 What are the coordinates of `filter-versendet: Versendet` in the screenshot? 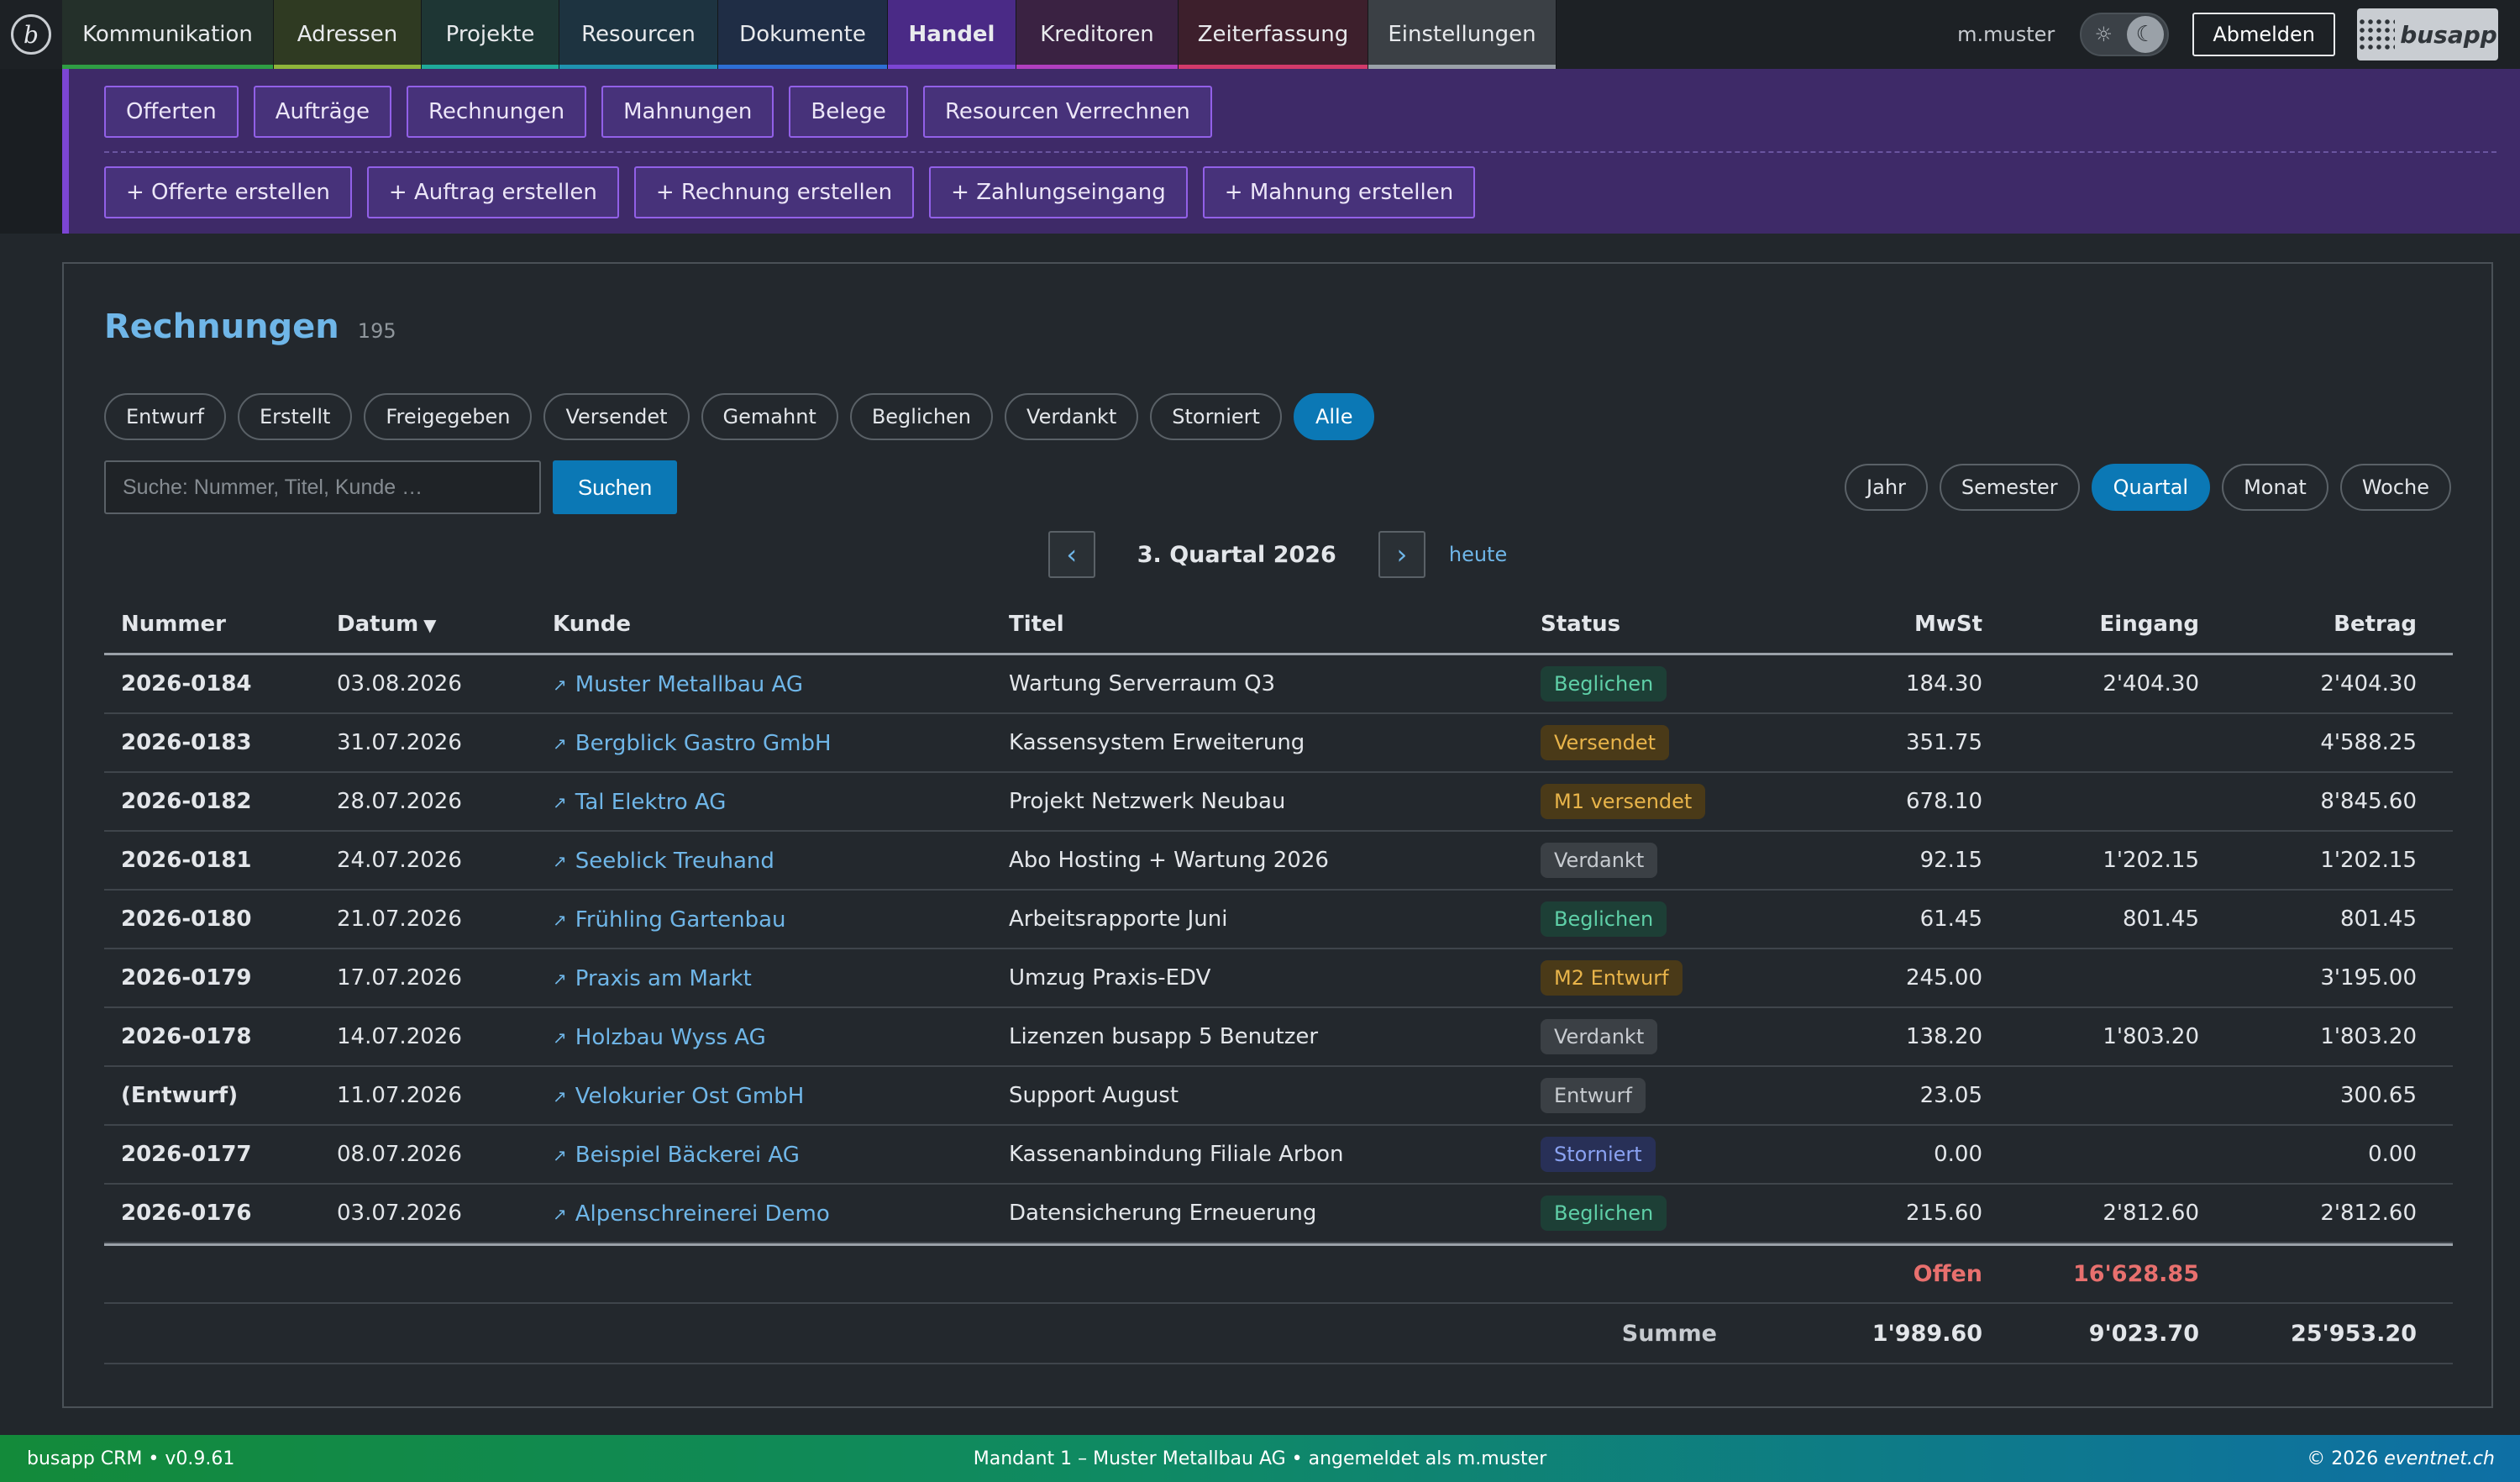 It's located at (616, 416).